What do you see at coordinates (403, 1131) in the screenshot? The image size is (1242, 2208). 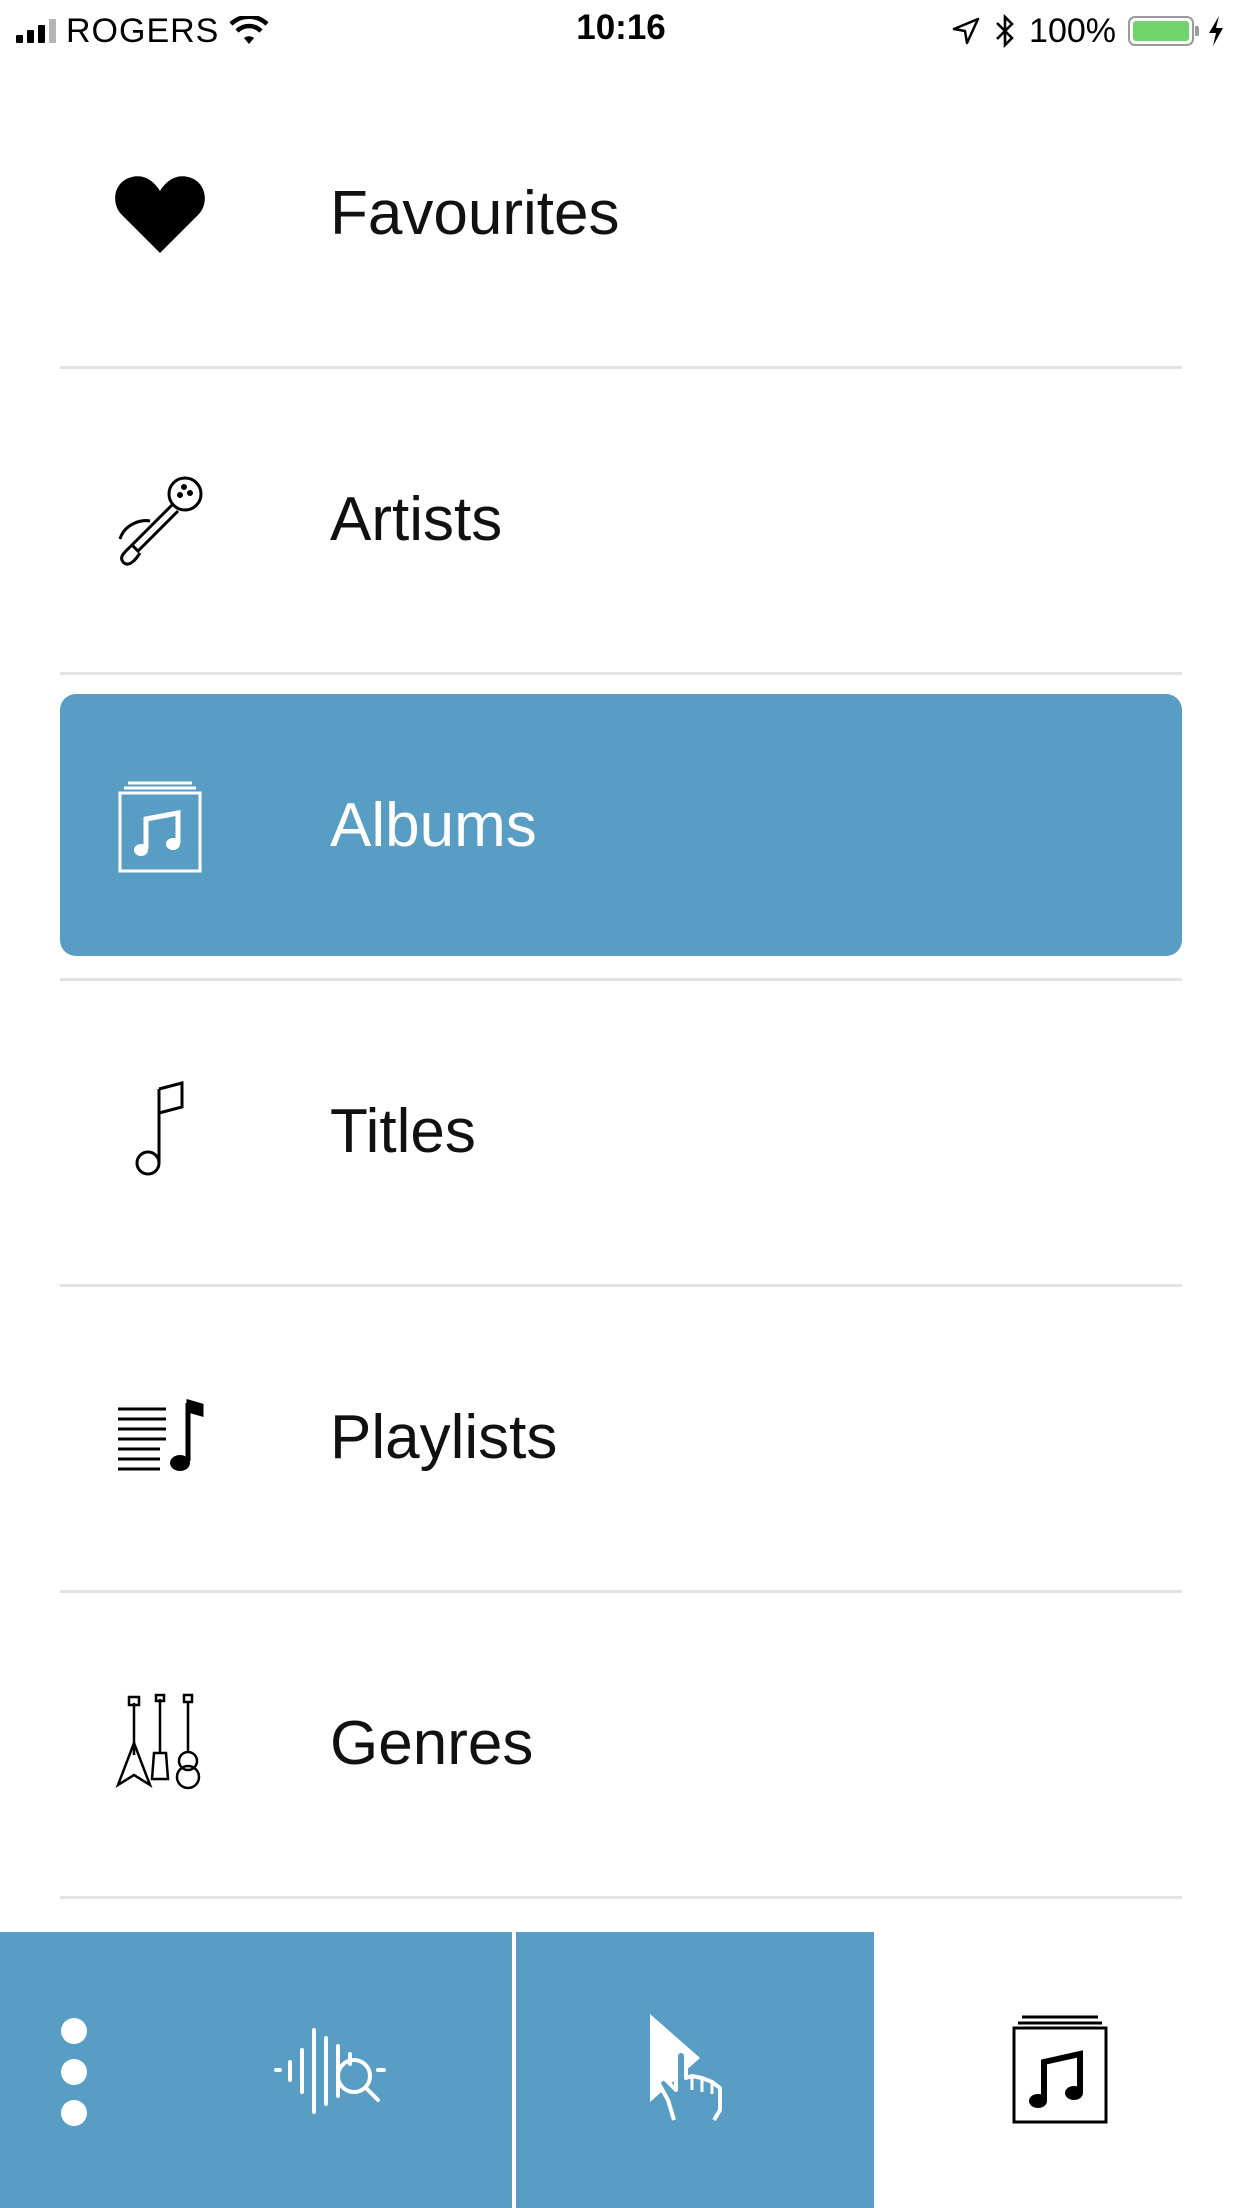 I see `menu-item-label: Titles` at bounding box center [403, 1131].